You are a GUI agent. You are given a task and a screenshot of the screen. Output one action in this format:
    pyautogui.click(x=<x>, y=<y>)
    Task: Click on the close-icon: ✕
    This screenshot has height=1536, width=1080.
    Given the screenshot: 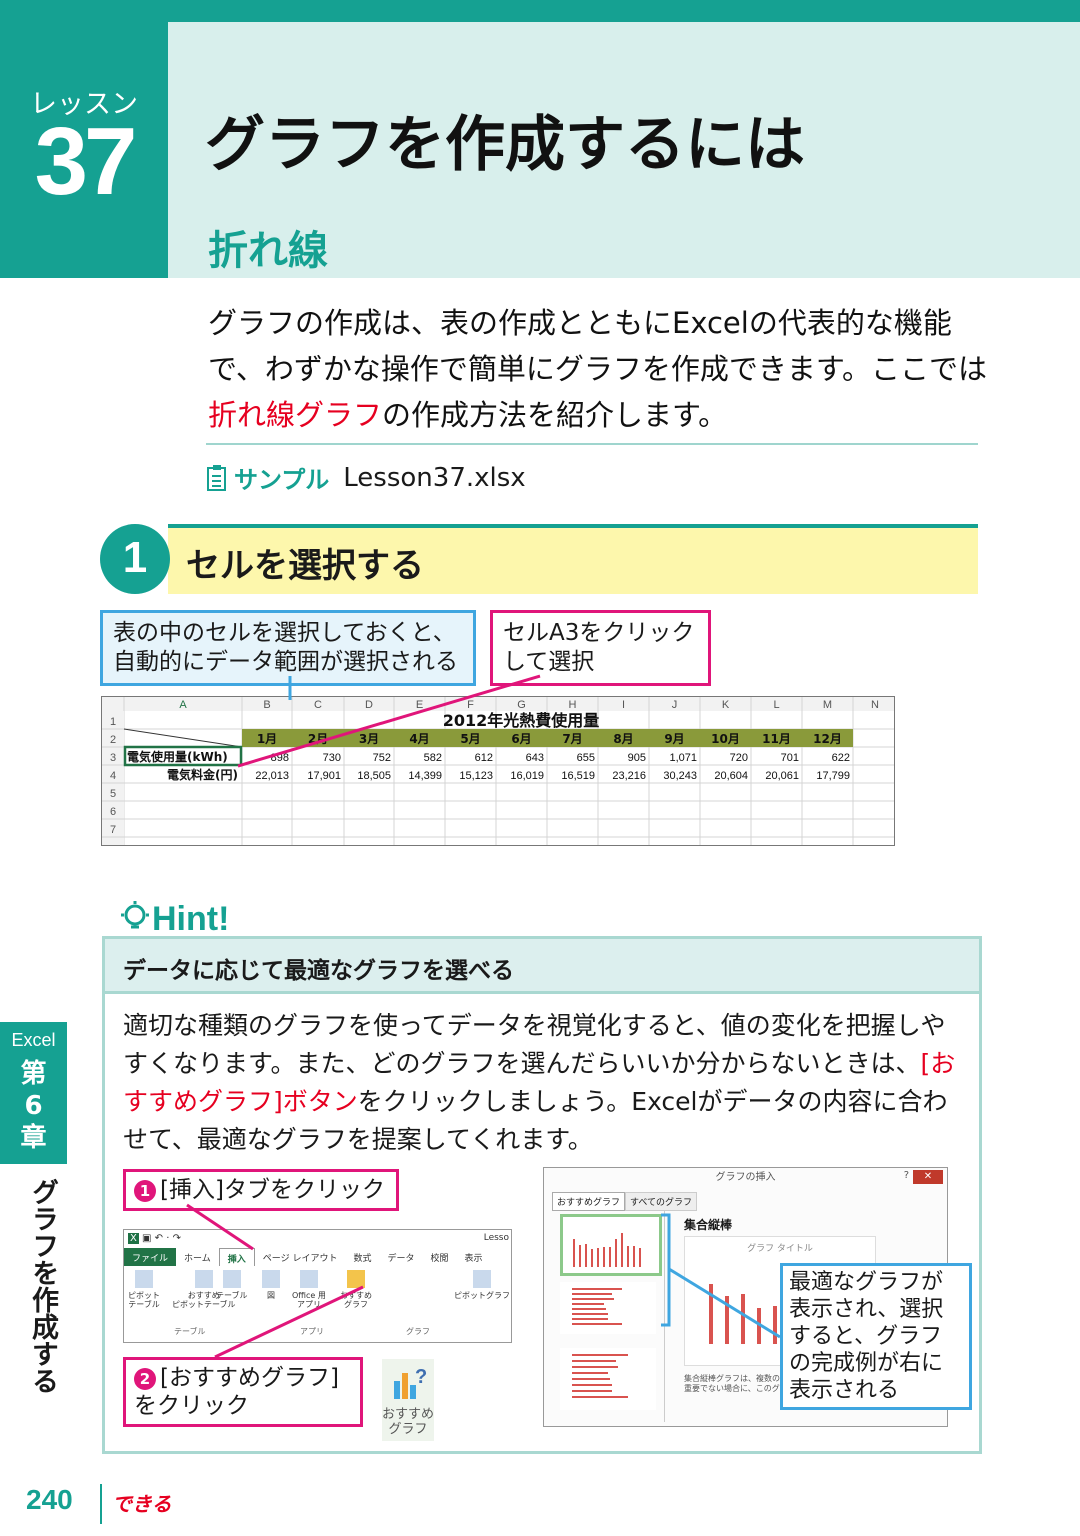 What is the action you would take?
    pyautogui.click(x=928, y=1177)
    